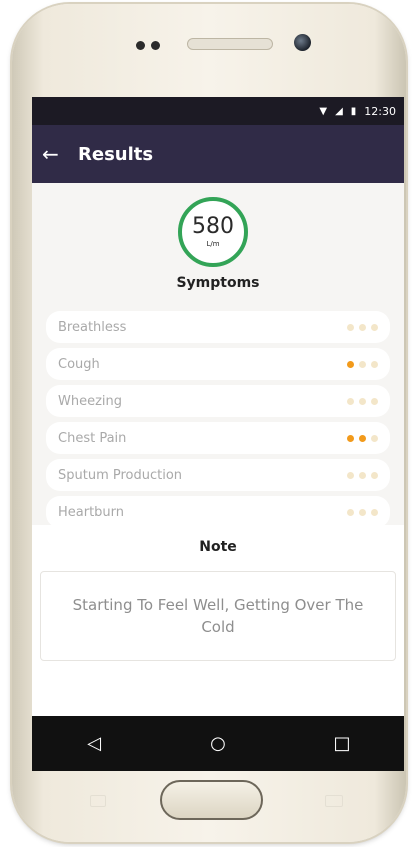 The height and width of the screenshot is (847, 418). What do you see at coordinates (339, 111) in the screenshot?
I see `signal-icon: ◢` at bounding box center [339, 111].